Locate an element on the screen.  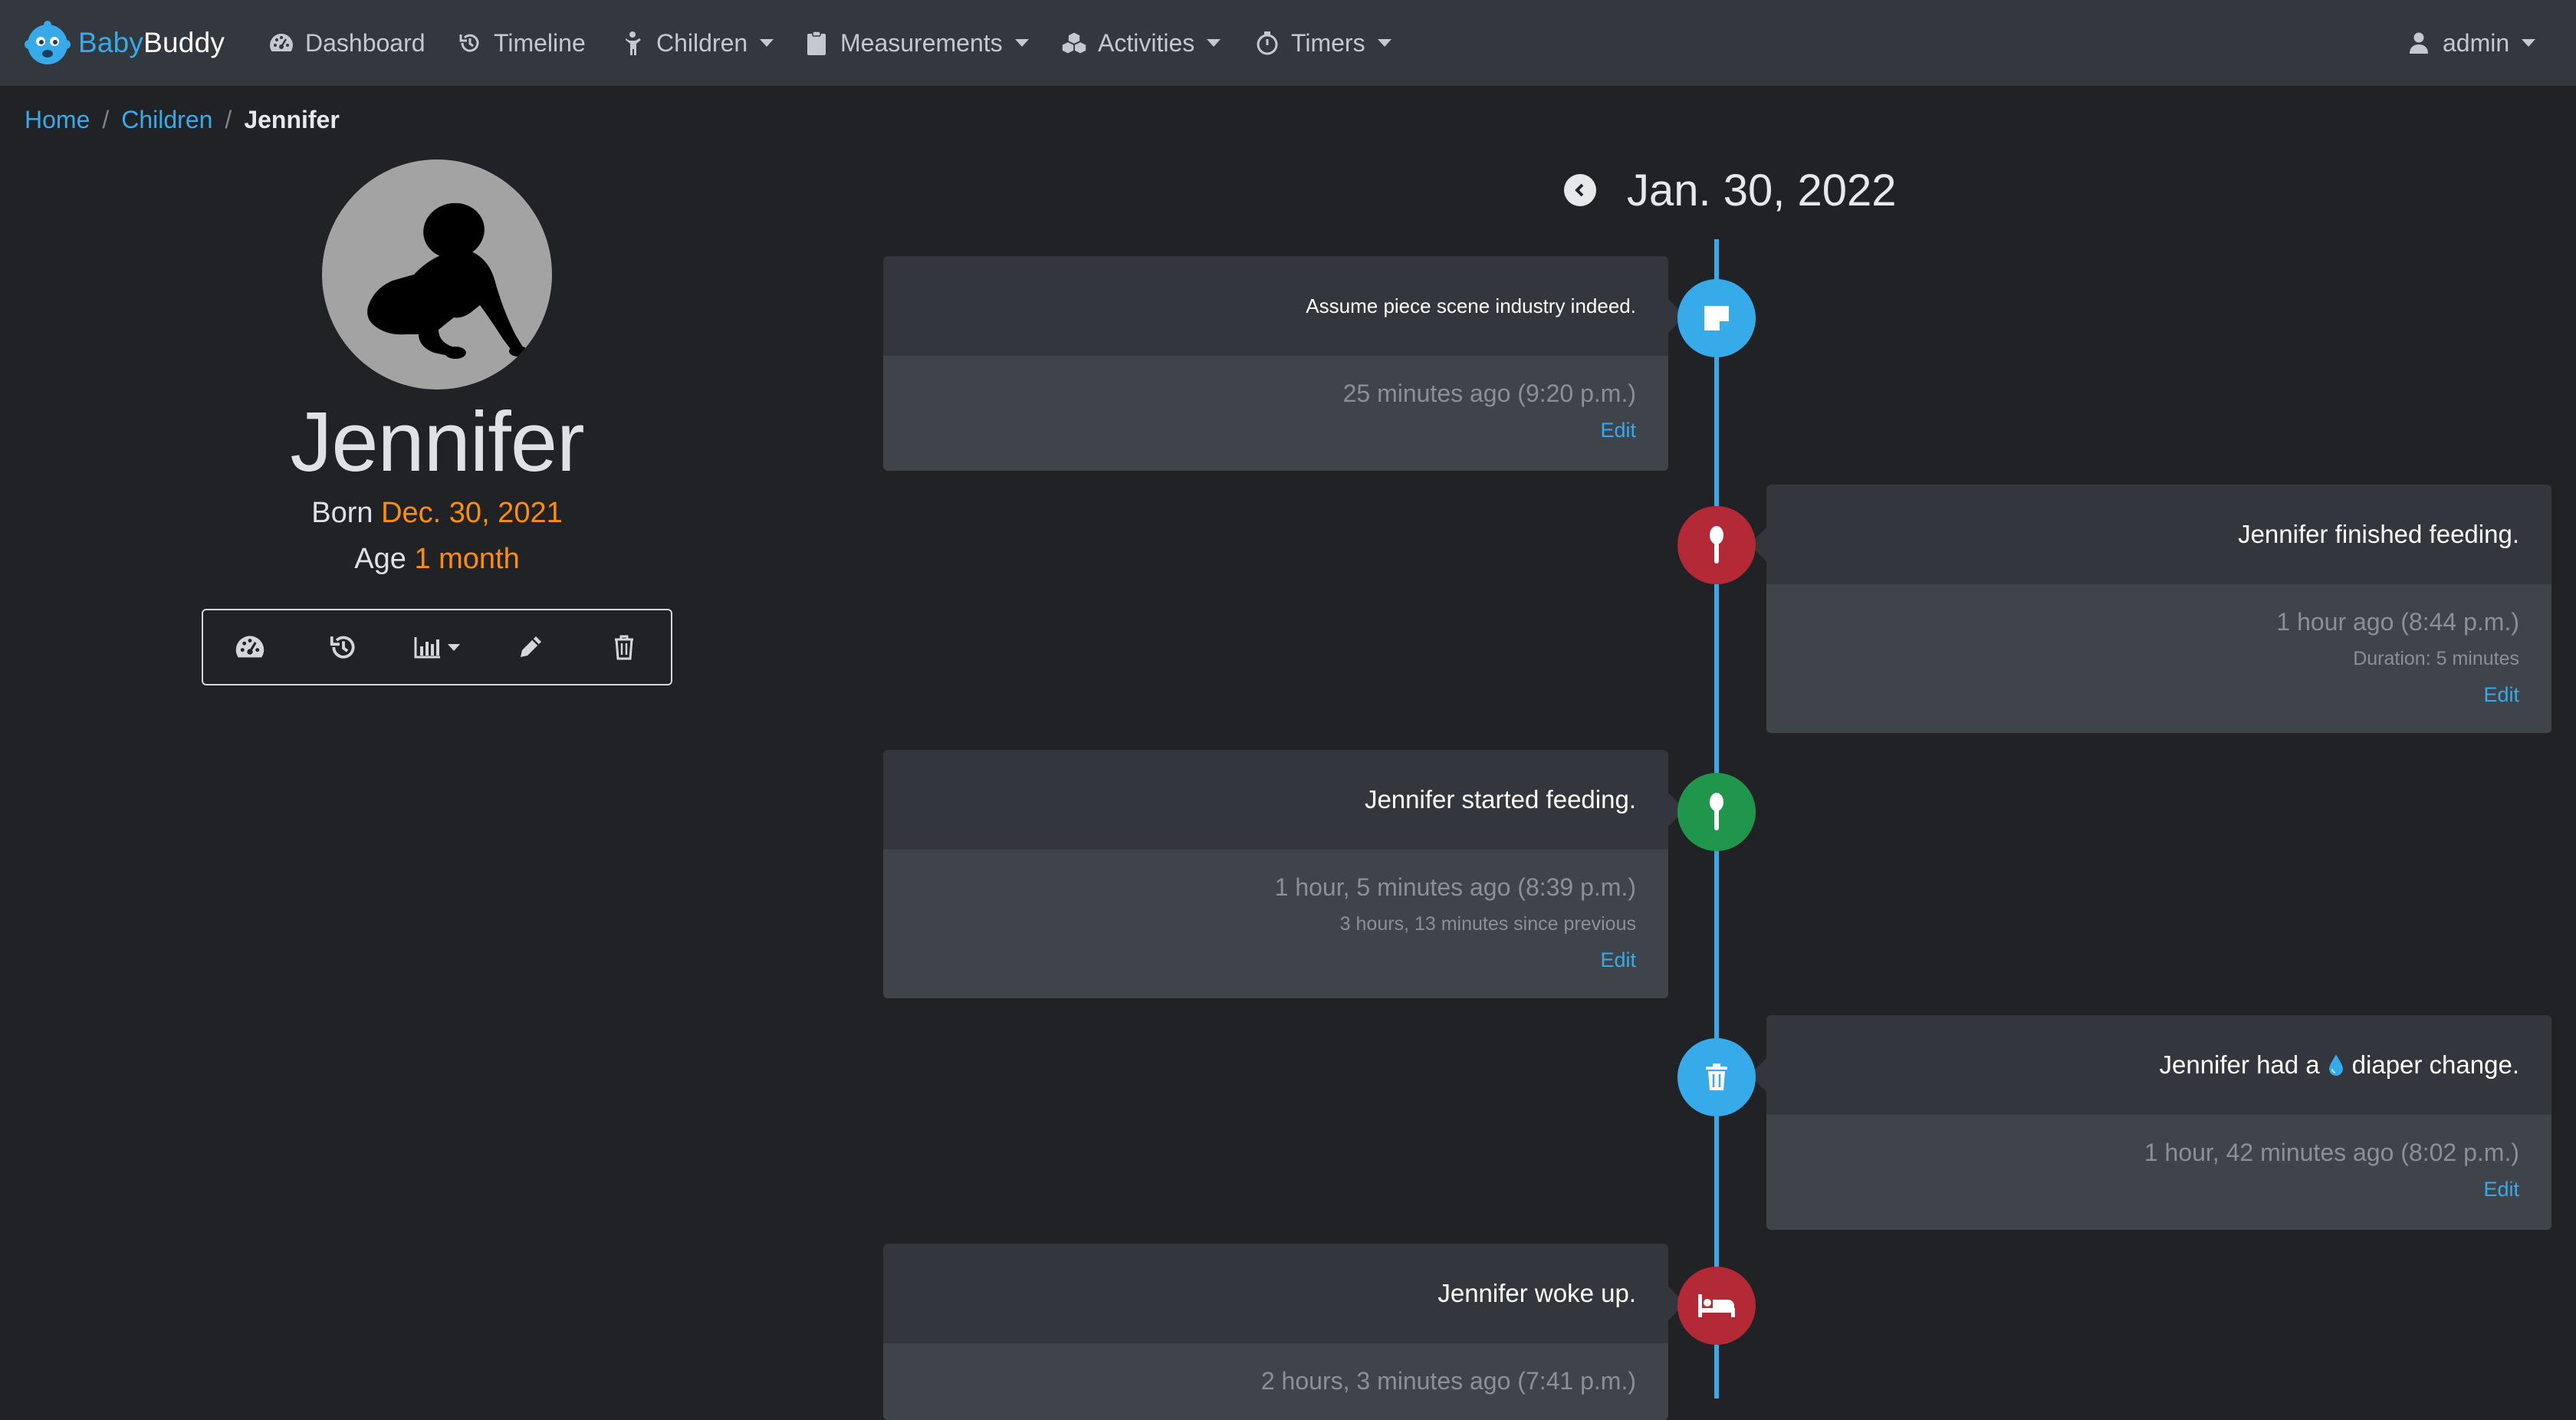
chevron-left-icon is located at coordinates (1580, 190).